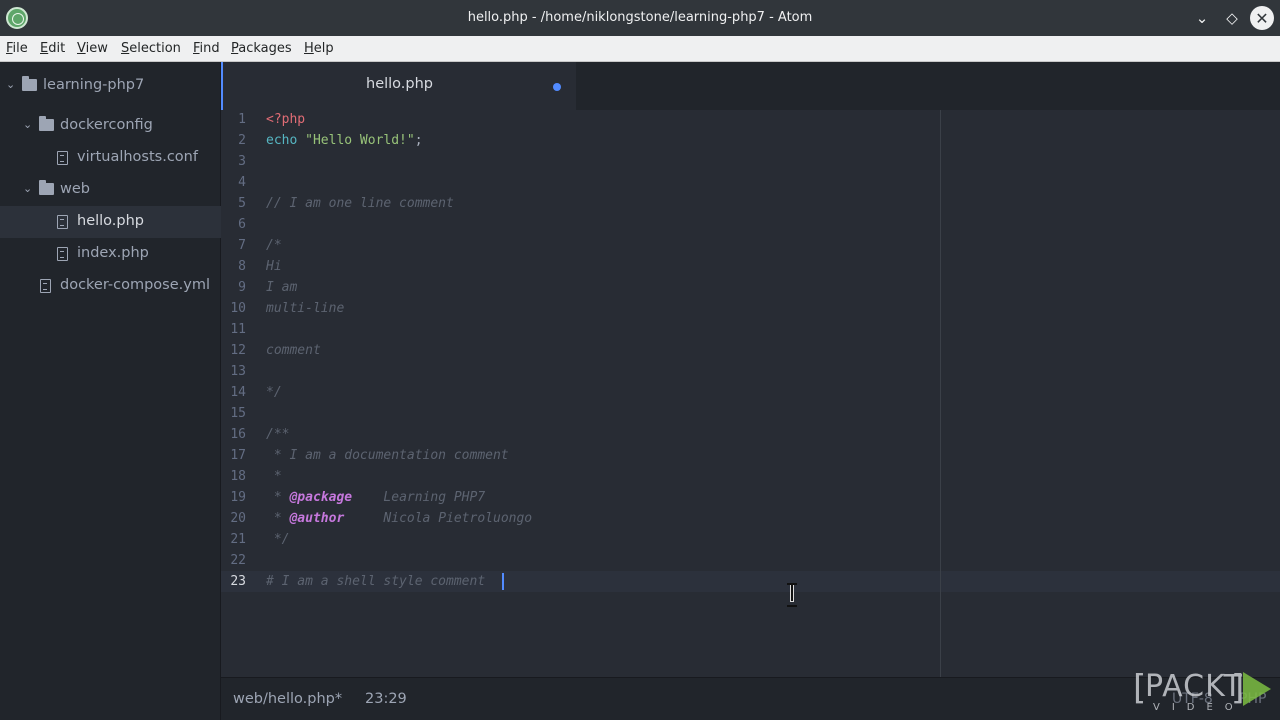 Image resolution: width=1280 pixels, height=720 pixels. What do you see at coordinates (110, 254) in the screenshot?
I see `tree-item-index-php: index.php` at bounding box center [110, 254].